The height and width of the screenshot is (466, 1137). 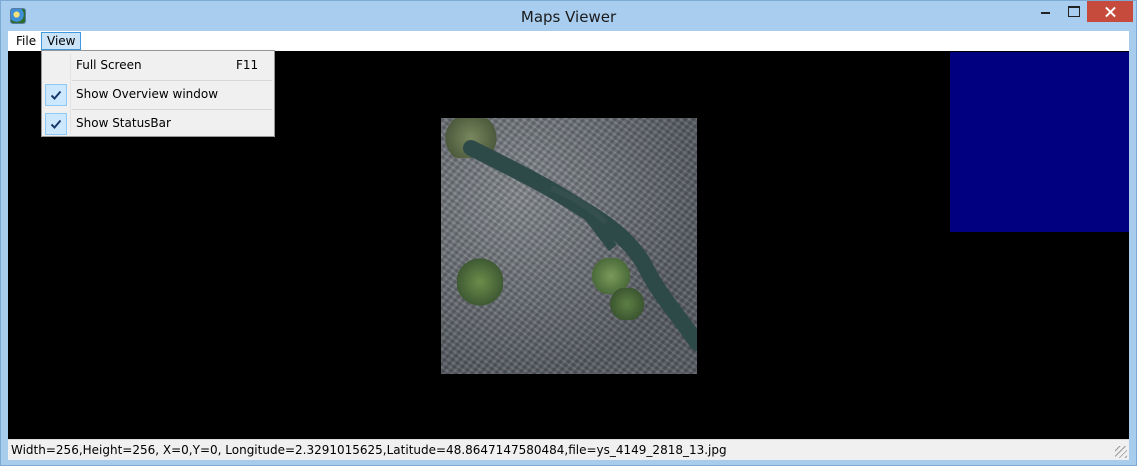 I want to click on menu-item-show-statusbar: Show StatusBar, so click(x=158, y=124).